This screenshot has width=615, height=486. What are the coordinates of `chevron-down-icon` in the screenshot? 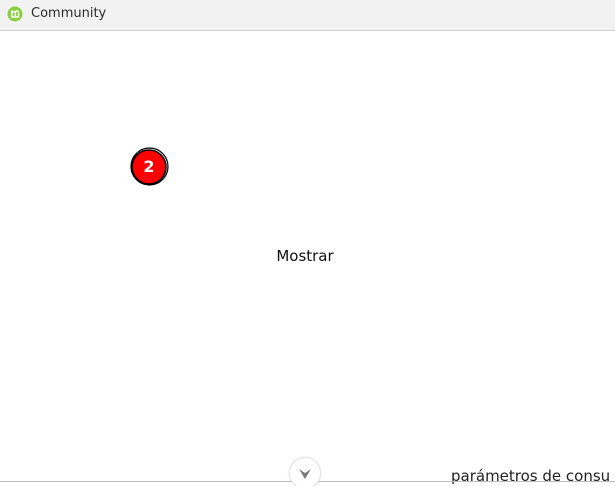 It's located at (305, 475).